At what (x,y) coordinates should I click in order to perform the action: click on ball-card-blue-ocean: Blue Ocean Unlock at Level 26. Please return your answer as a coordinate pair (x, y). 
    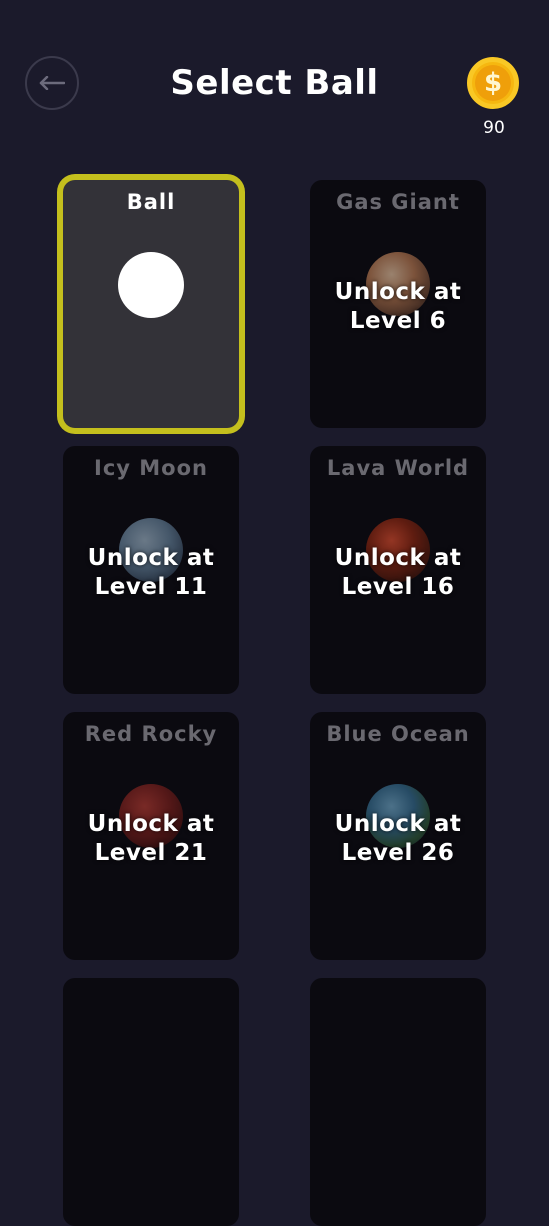
    Looking at the image, I should click on (398, 836).